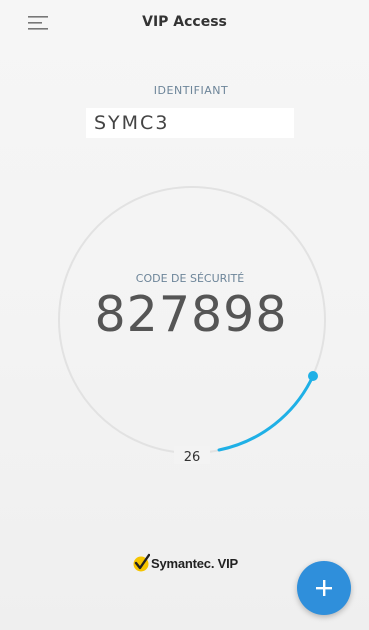 The height and width of the screenshot is (630, 369). What do you see at coordinates (192, 457) in the screenshot?
I see `timer-seconds: 26` at bounding box center [192, 457].